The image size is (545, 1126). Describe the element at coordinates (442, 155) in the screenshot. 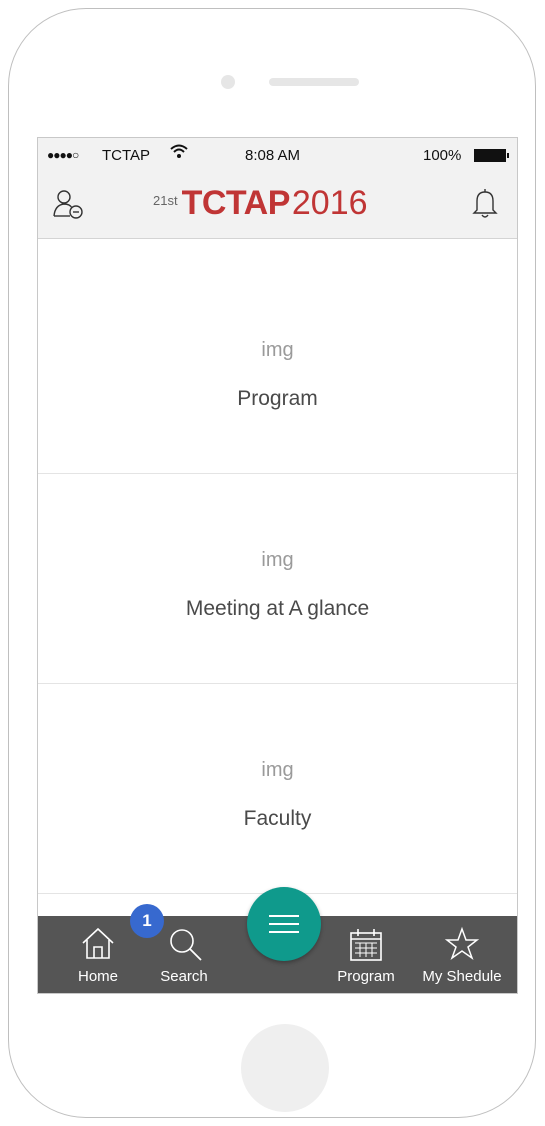

I see `battery-percent: 100%` at that location.